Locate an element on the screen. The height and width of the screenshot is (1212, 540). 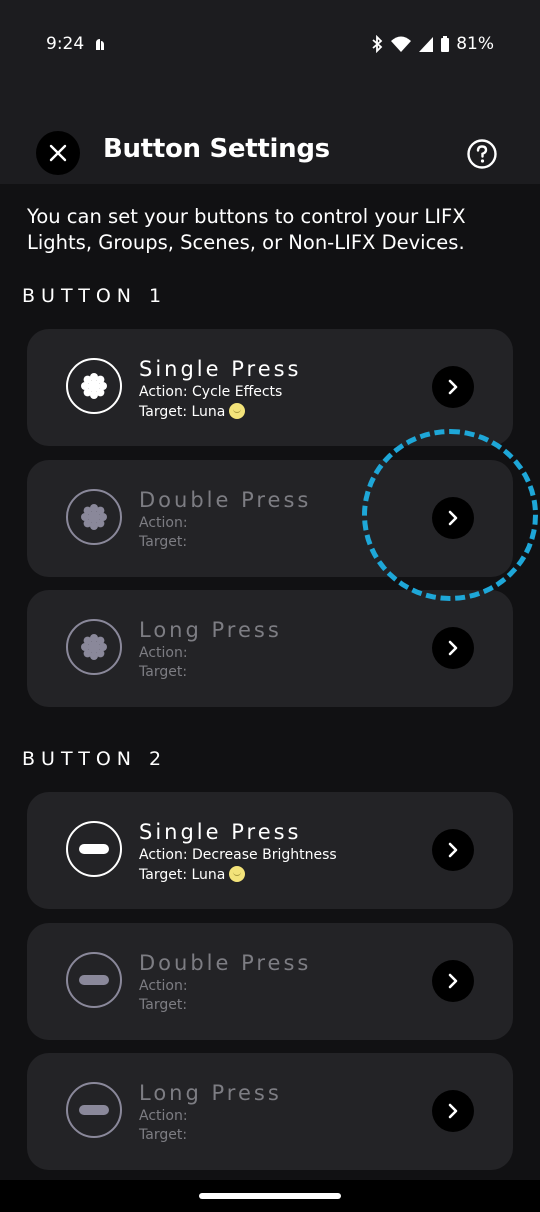
section-label-button-2: BUTTON 2 is located at coordinates (95, 759).